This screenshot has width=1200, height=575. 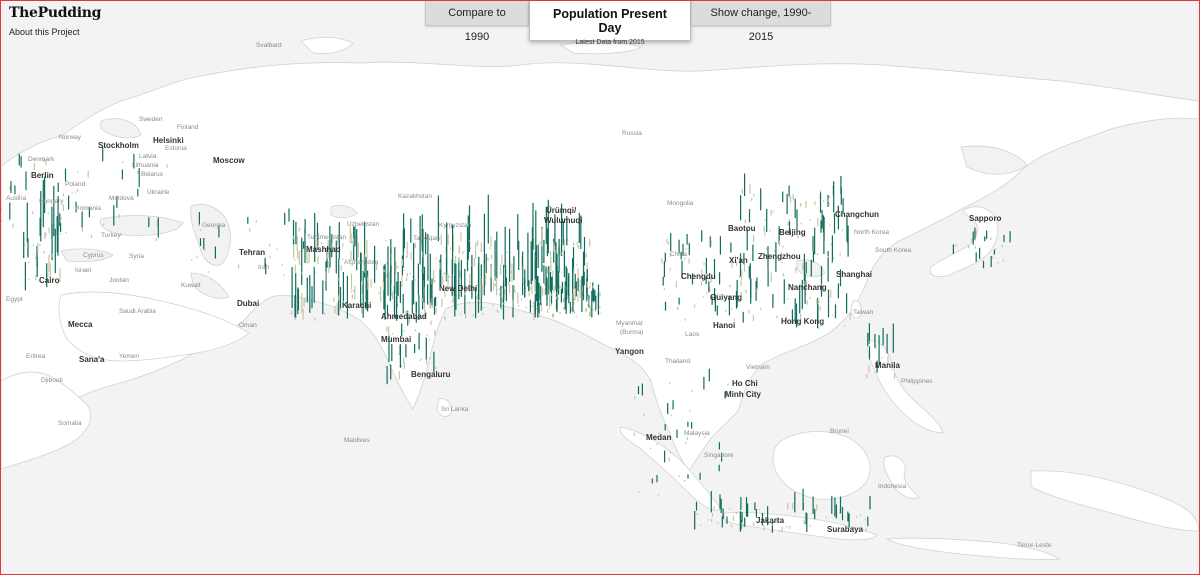 What do you see at coordinates (148, 156) in the screenshot?
I see `country-label: Latvia` at bounding box center [148, 156].